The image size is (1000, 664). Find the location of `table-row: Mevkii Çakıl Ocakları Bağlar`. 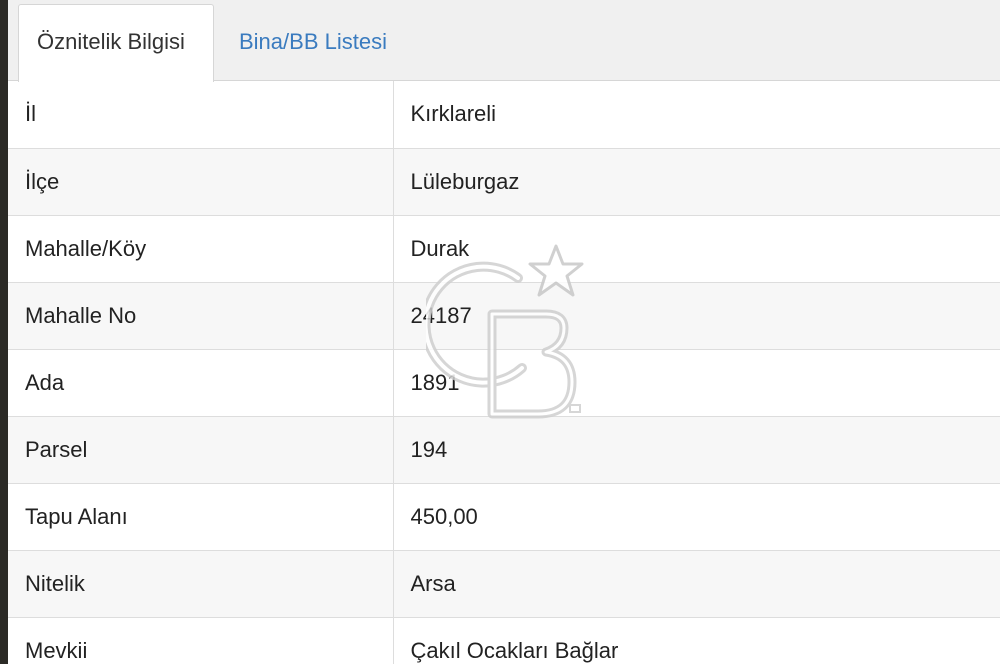

table-row: Mevkii Çakıl Ocakları Bağlar is located at coordinates (504, 640).